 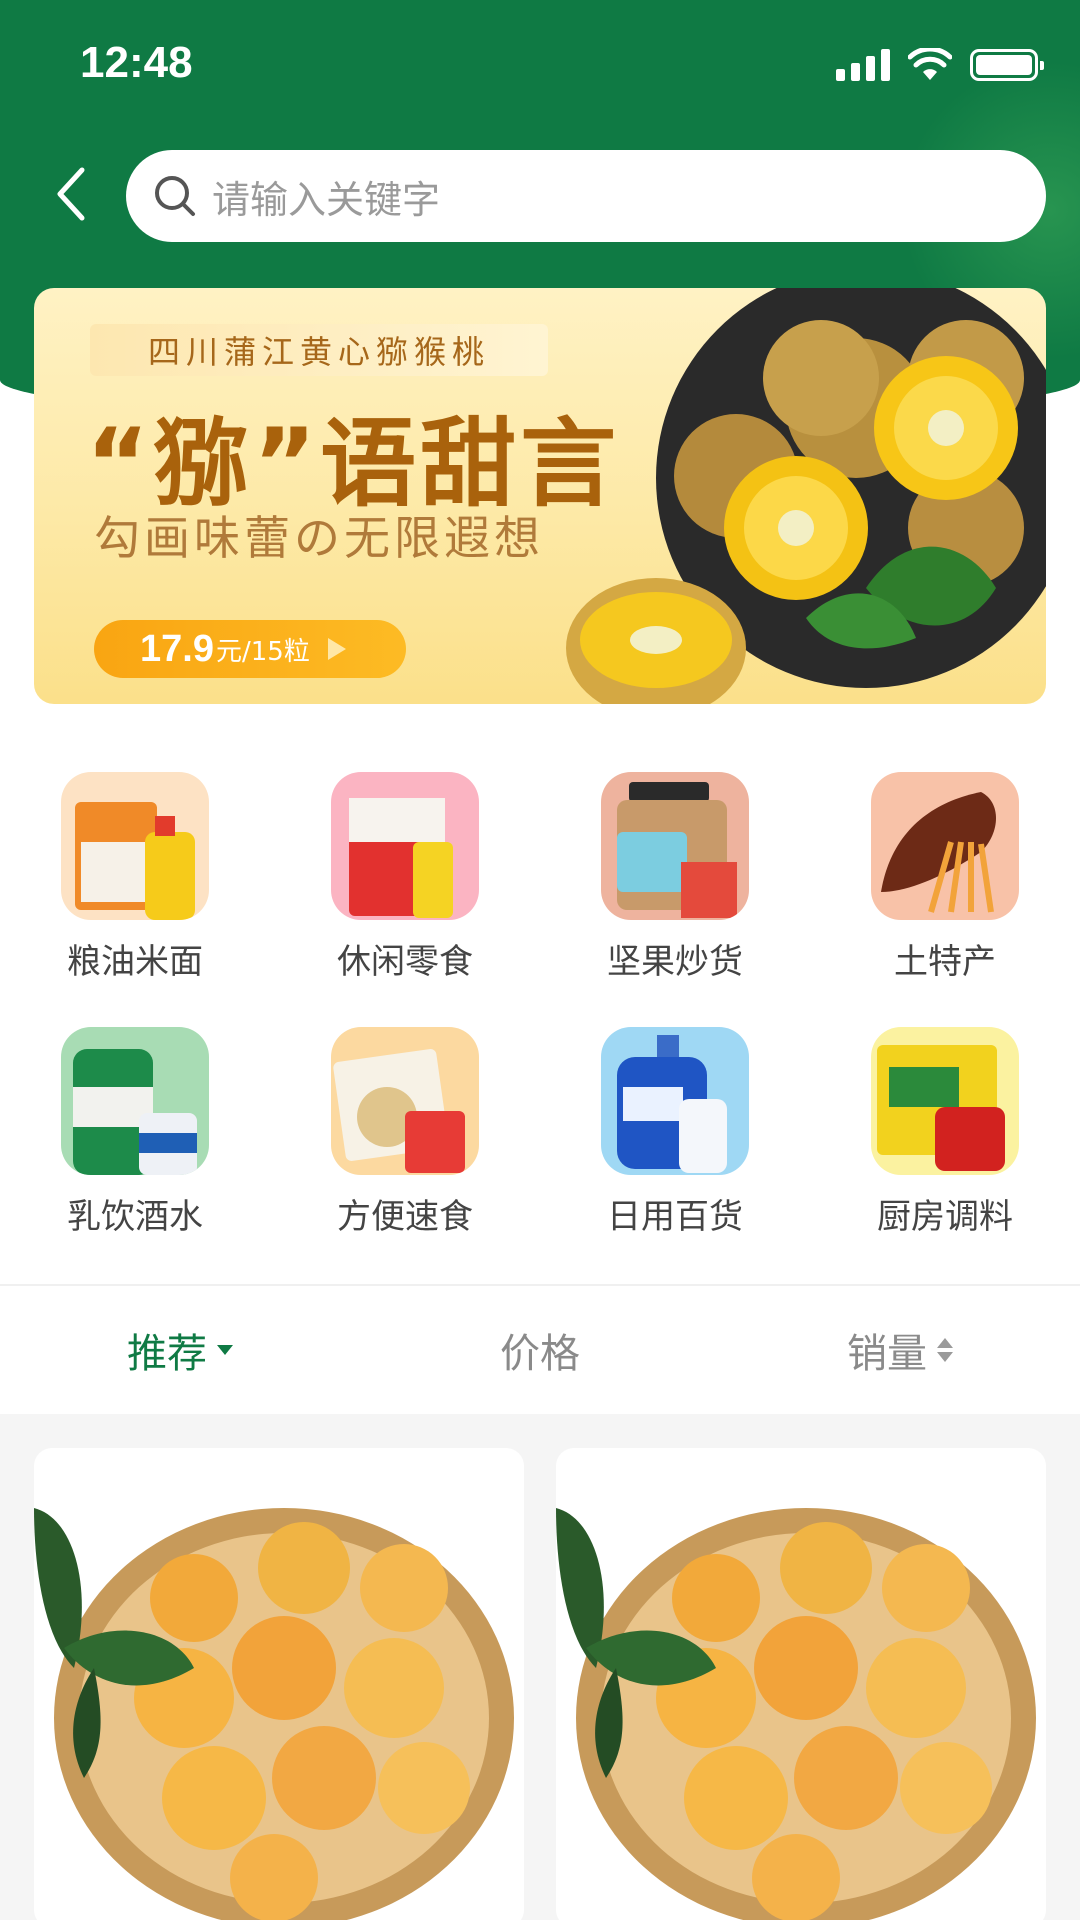 I want to click on category-label: 休闲零食, so click(x=405, y=962).